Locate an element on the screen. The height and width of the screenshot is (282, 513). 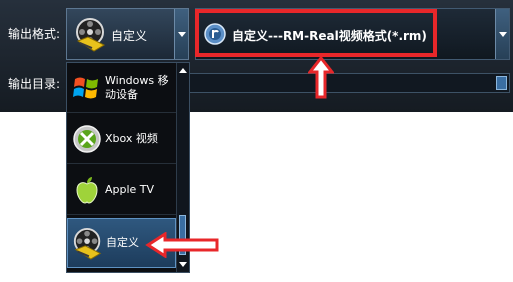
dropdown-item-xbox-video: Xbox 视频 is located at coordinates (121, 139).